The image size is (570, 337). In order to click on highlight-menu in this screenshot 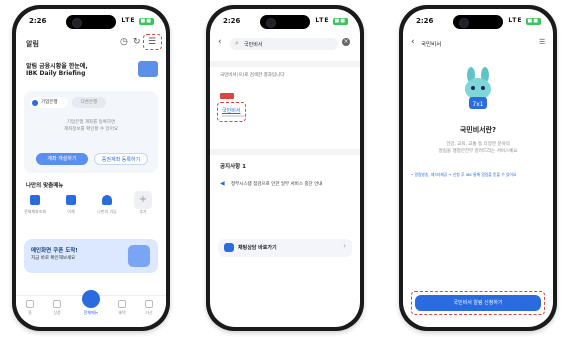, I will do `click(152, 42)`.